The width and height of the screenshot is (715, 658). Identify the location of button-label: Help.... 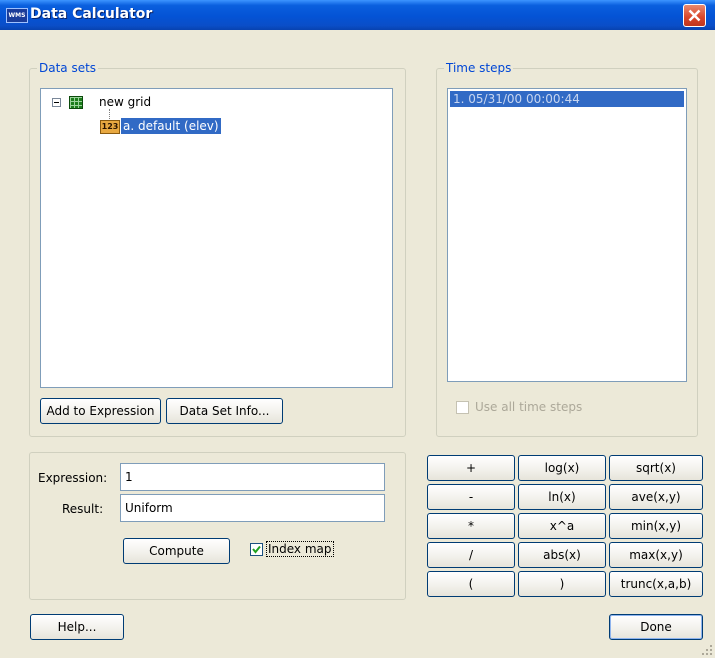
(77, 627).